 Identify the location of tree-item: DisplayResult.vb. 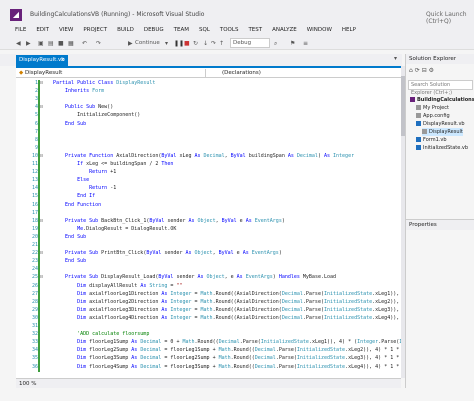
(440, 124).